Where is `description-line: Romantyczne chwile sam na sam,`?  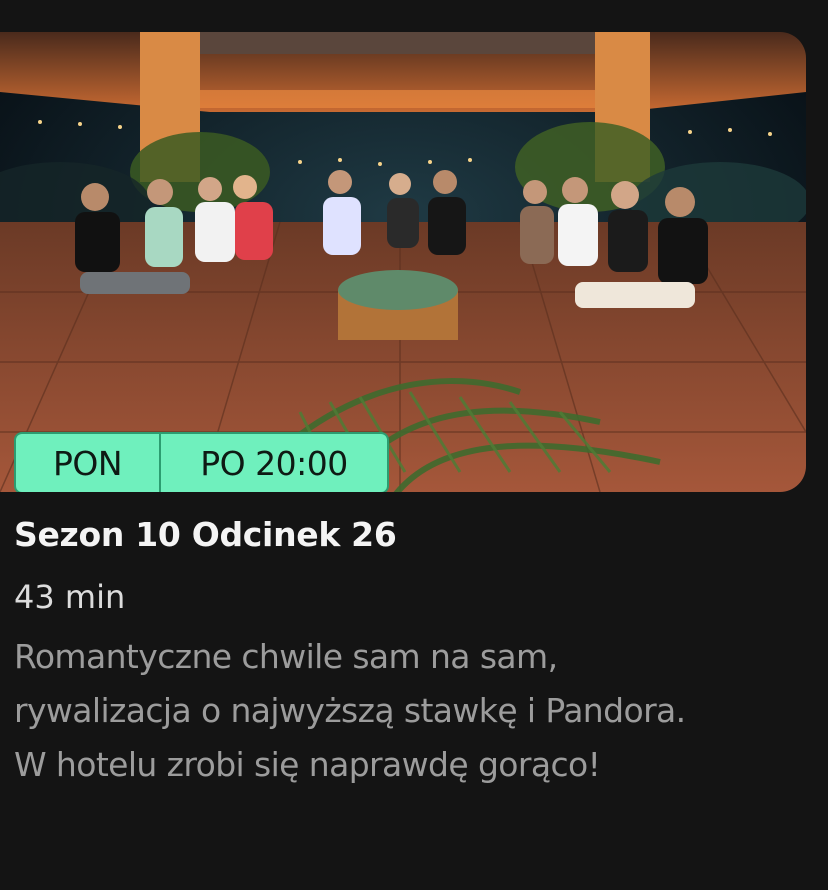 description-line: Romantyczne chwile sam na sam, is located at coordinates (286, 656).